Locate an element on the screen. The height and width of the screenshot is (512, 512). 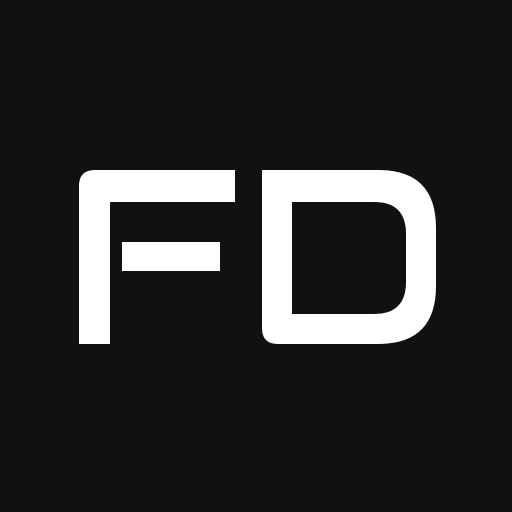
letter-f-crossbar is located at coordinates (171, 256).